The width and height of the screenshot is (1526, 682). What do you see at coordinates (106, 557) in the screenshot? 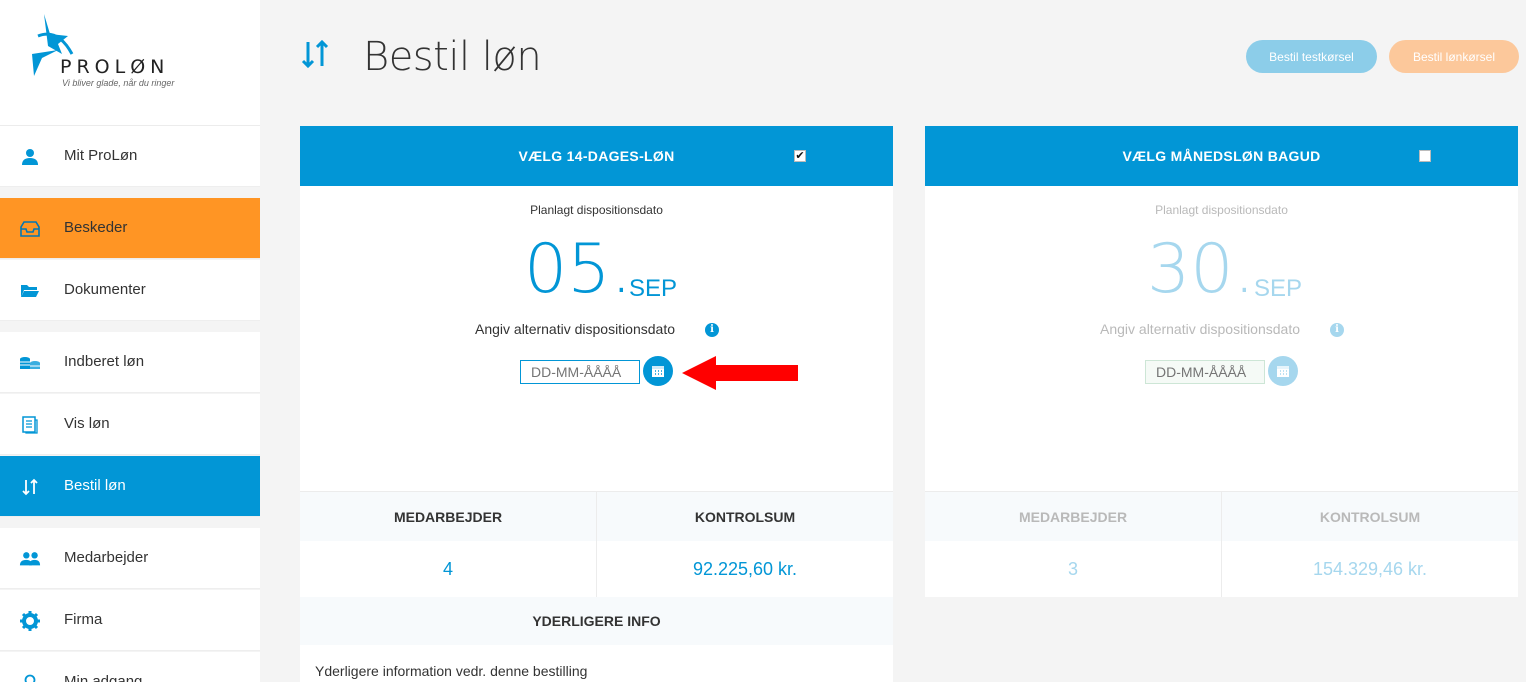
I see `sidebar-item-label: Medarbejder` at bounding box center [106, 557].